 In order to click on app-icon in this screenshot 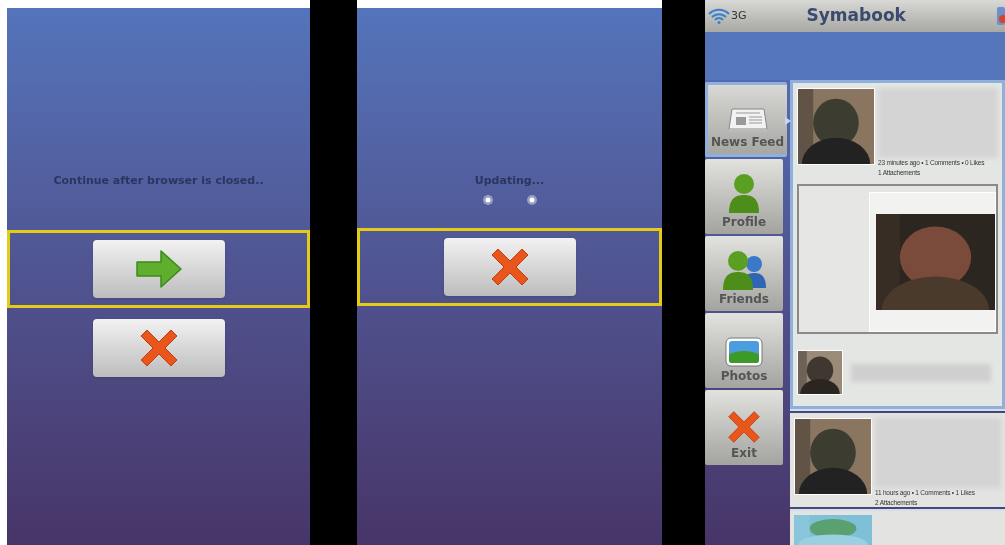, I will do `click(1001, 16)`.